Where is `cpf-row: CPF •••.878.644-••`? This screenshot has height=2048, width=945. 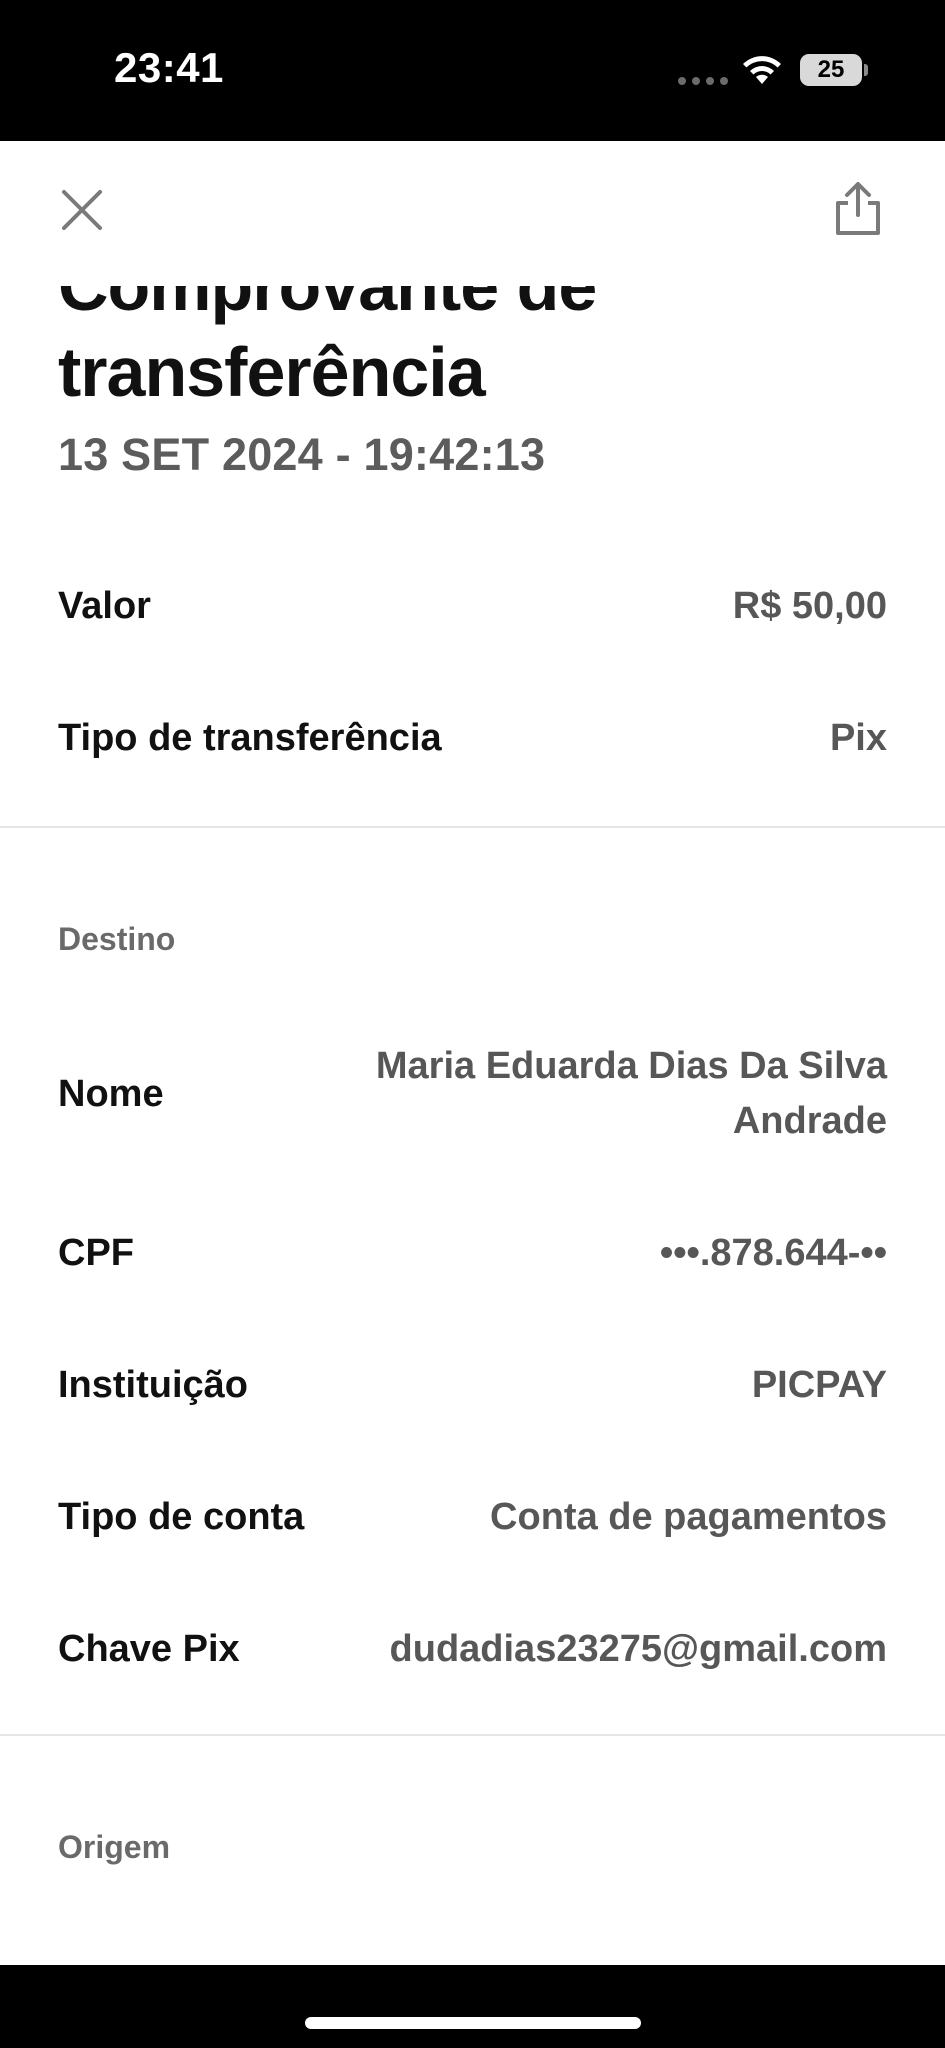 cpf-row: CPF •••.878.644-•• is located at coordinates (472, 1253).